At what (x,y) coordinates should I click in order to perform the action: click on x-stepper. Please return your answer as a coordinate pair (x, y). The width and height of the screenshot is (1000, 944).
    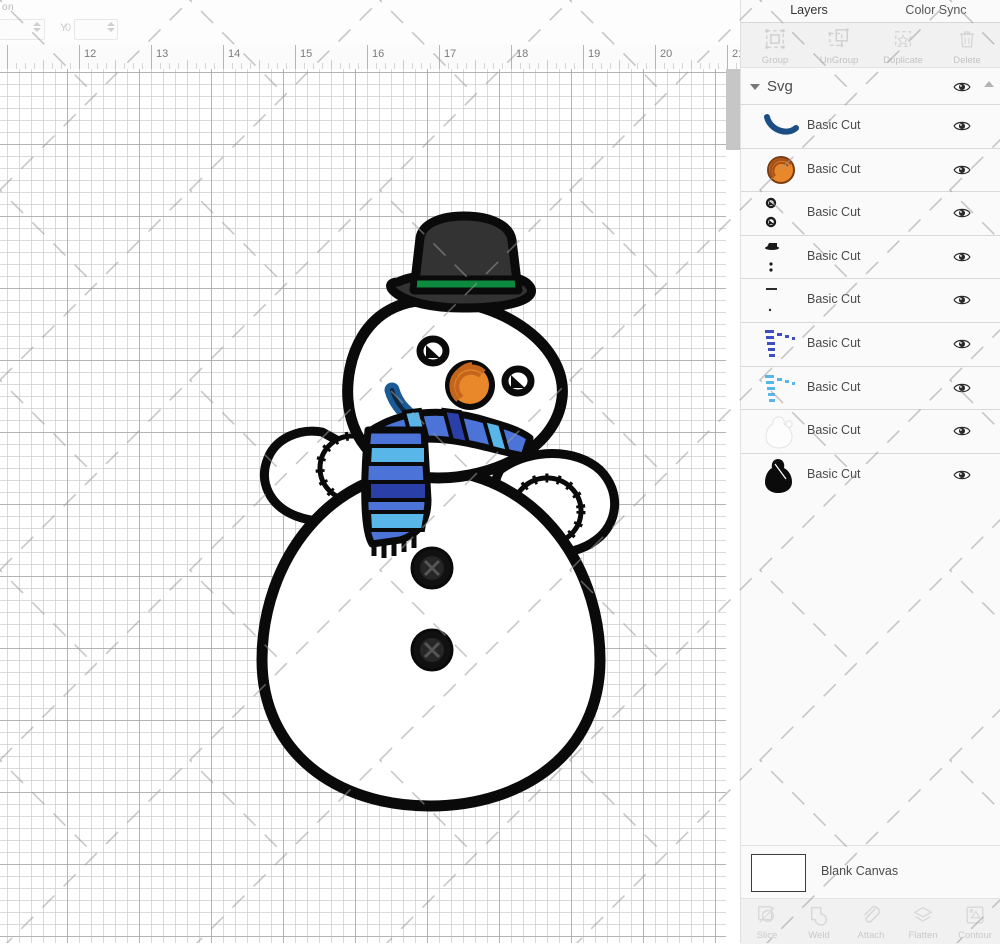
    Looking at the image, I should click on (37, 28).